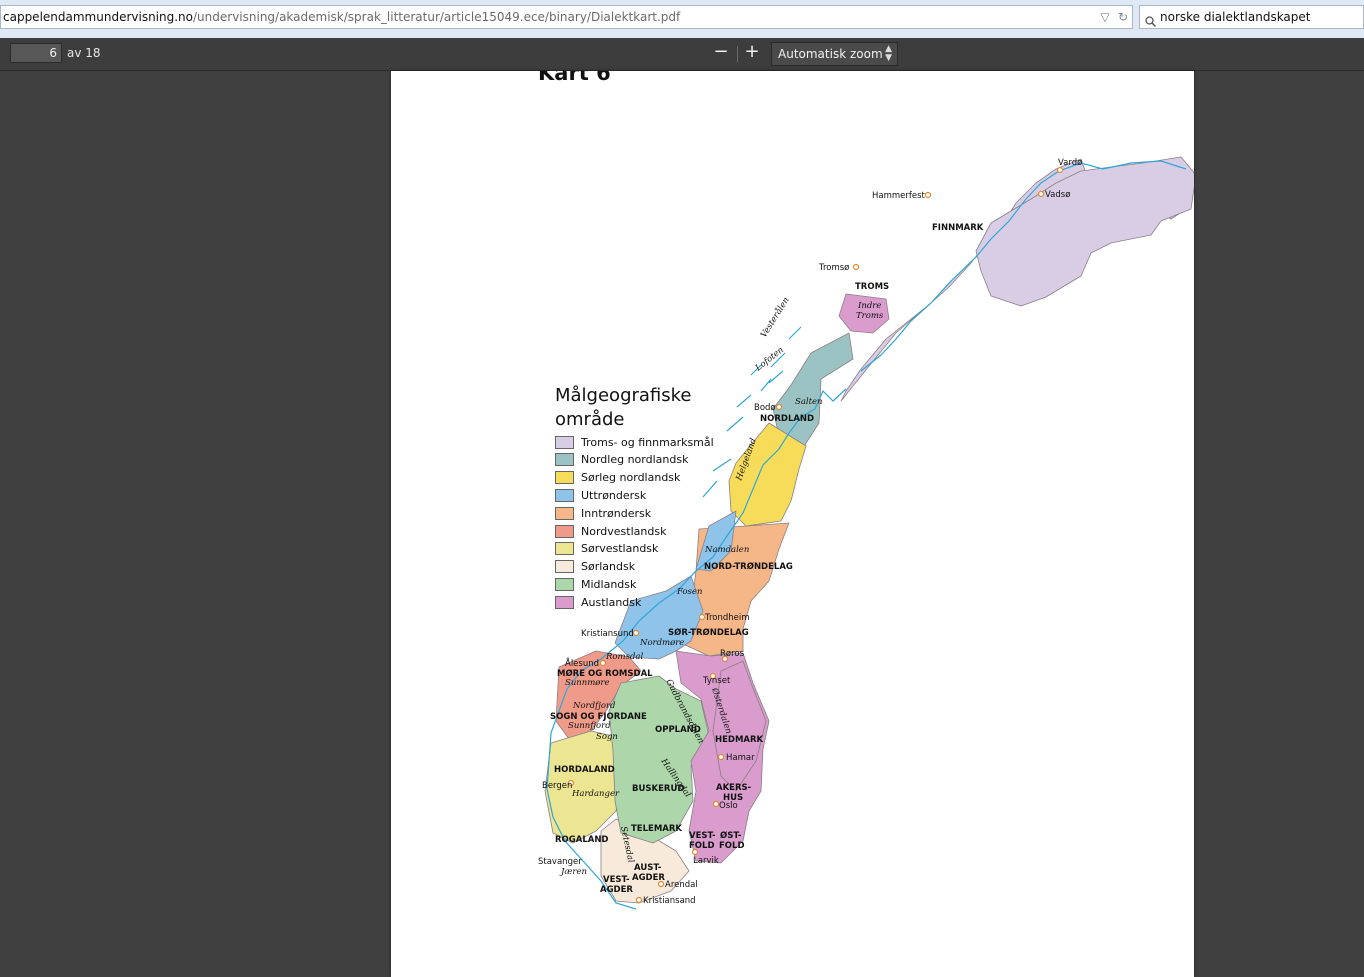 The image size is (1364, 977). Describe the element at coordinates (737, 54) in the screenshot. I see `toolbar-separator` at that location.